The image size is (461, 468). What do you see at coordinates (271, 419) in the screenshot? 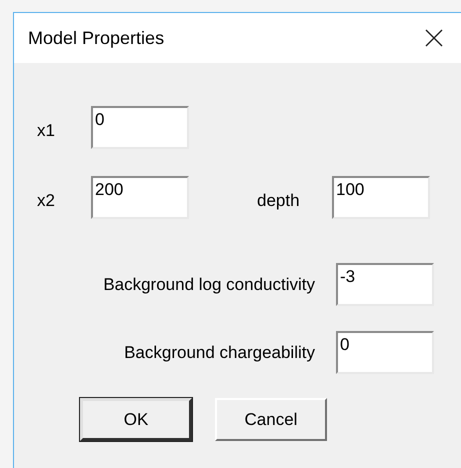
I see `cancel-button: Cancel` at bounding box center [271, 419].